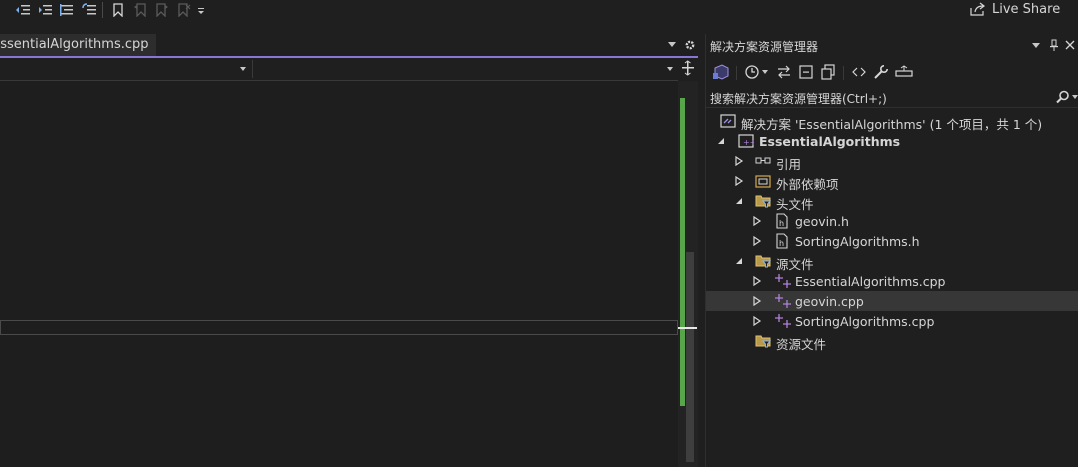 The height and width of the screenshot is (467, 1078). What do you see at coordinates (892, 201) in the screenshot?
I see `tree-item-header-files: 头文件` at bounding box center [892, 201].